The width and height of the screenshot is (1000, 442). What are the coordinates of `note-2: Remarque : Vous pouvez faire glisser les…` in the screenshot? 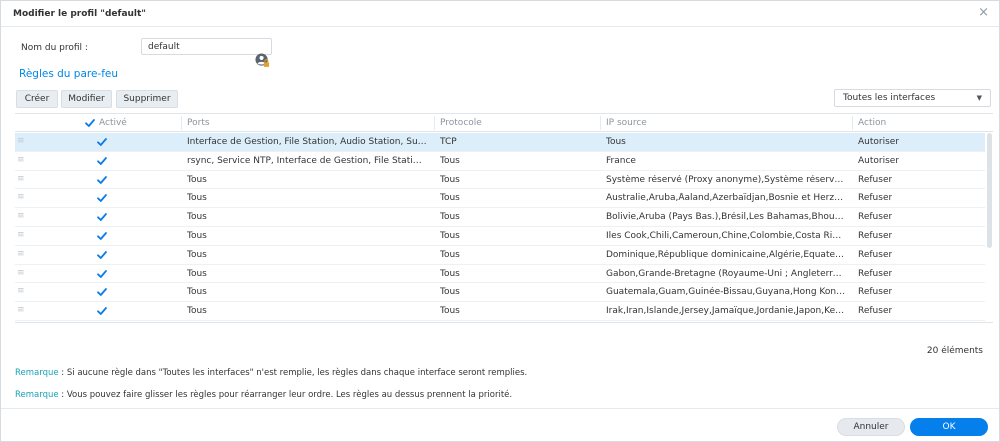 It's located at (263, 395).